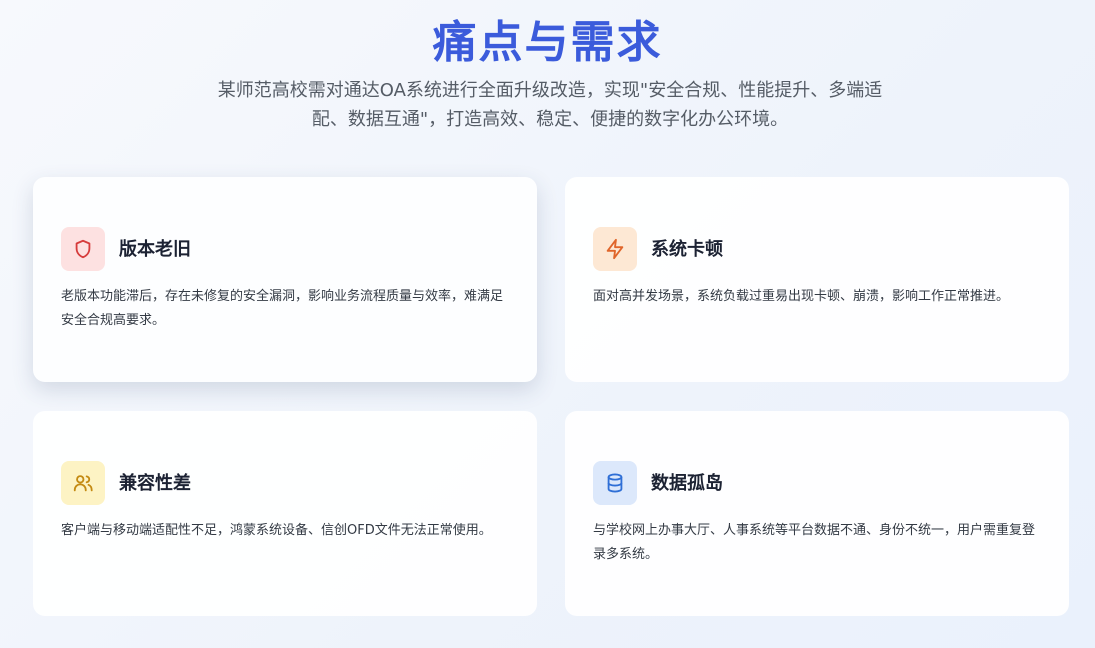  I want to click on database-icon, so click(615, 483).